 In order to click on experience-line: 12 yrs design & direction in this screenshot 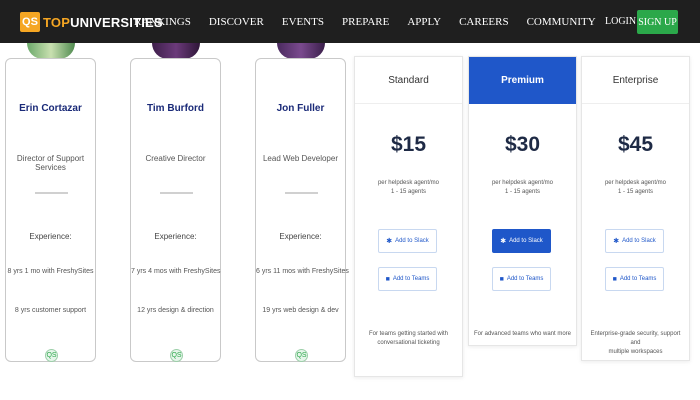, I will do `click(175, 310)`.